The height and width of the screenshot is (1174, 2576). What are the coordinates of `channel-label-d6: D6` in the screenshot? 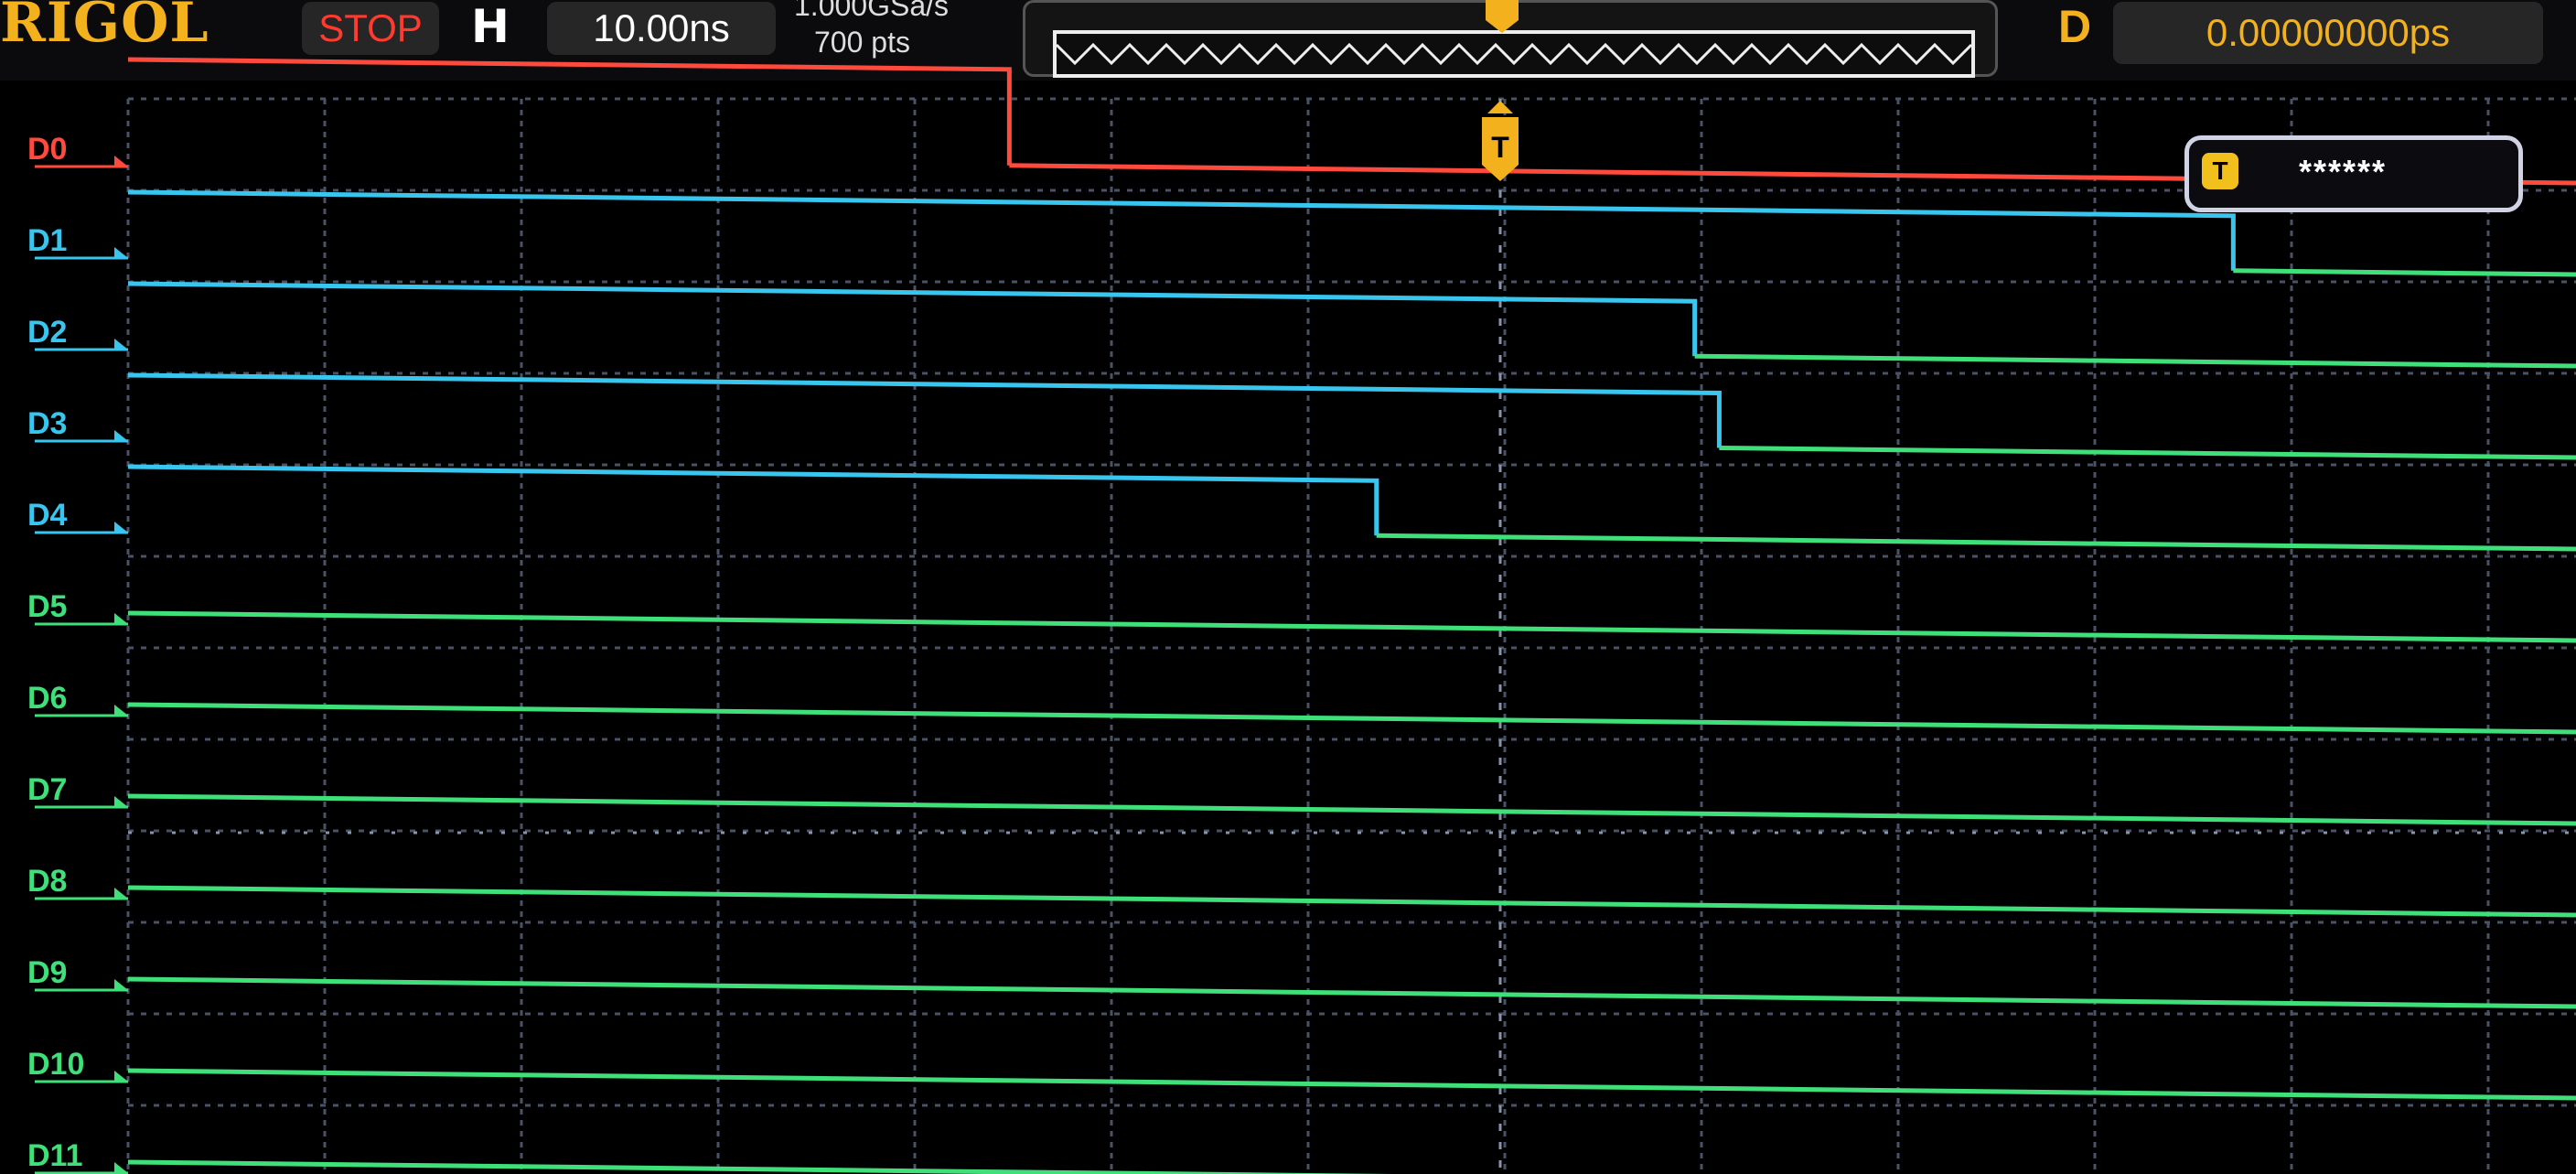 It's located at (73, 699).